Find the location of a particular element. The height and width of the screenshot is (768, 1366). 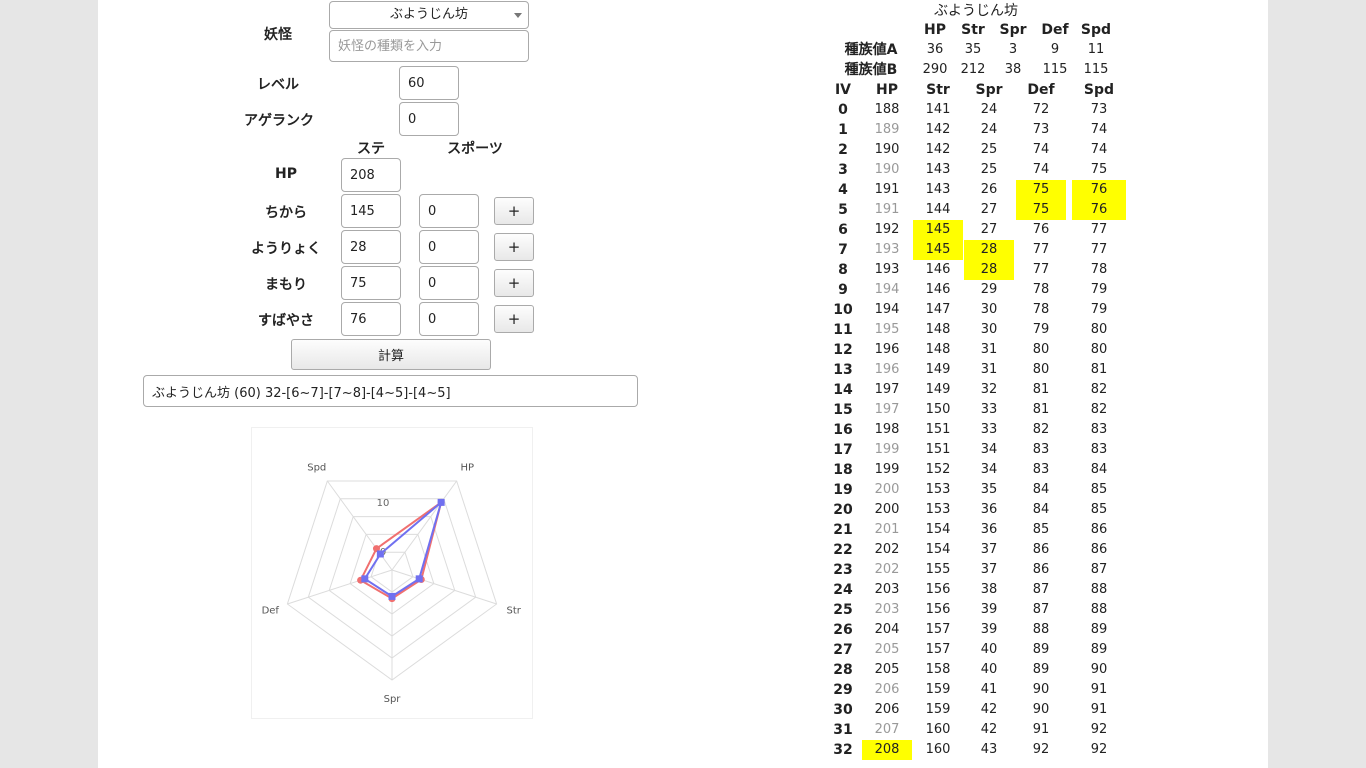

iv-value-cell: 84 is located at coordinates (1041, 509).